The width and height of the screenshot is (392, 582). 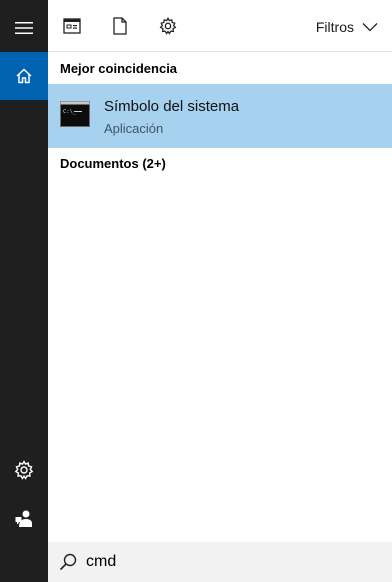 What do you see at coordinates (220, 26) in the screenshot?
I see `filter-toolbar: Filtros` at bounding box center [220, 26].